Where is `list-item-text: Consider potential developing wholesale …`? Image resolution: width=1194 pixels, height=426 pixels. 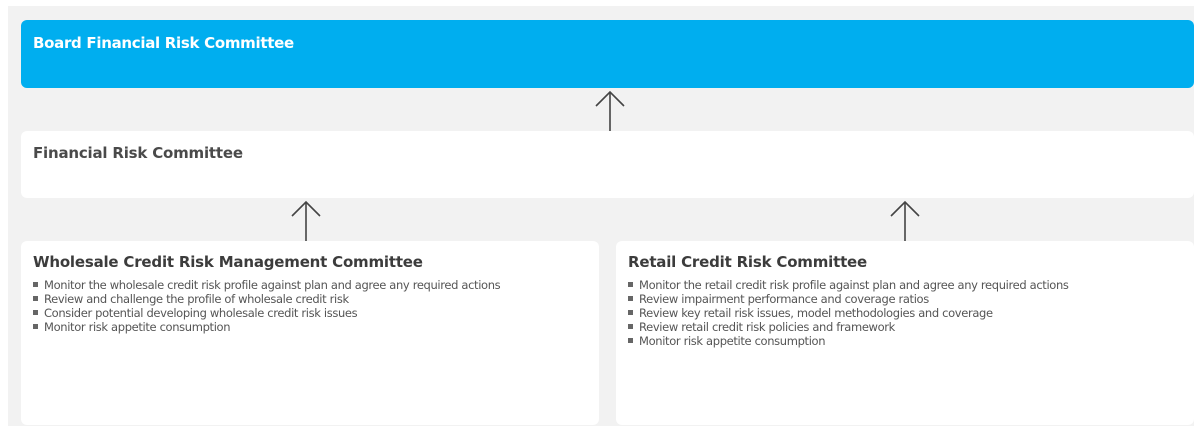
list-item-text: Consider potential developing wholesale … is located at coordinates (201, 313).